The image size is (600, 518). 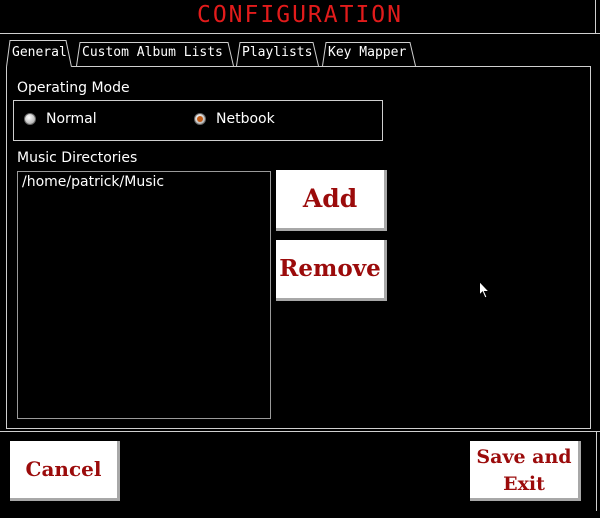 What do you see at coordinates (596, 471) in the screenshot?
I see `footer-right-border` at bounding box center [596, 471].